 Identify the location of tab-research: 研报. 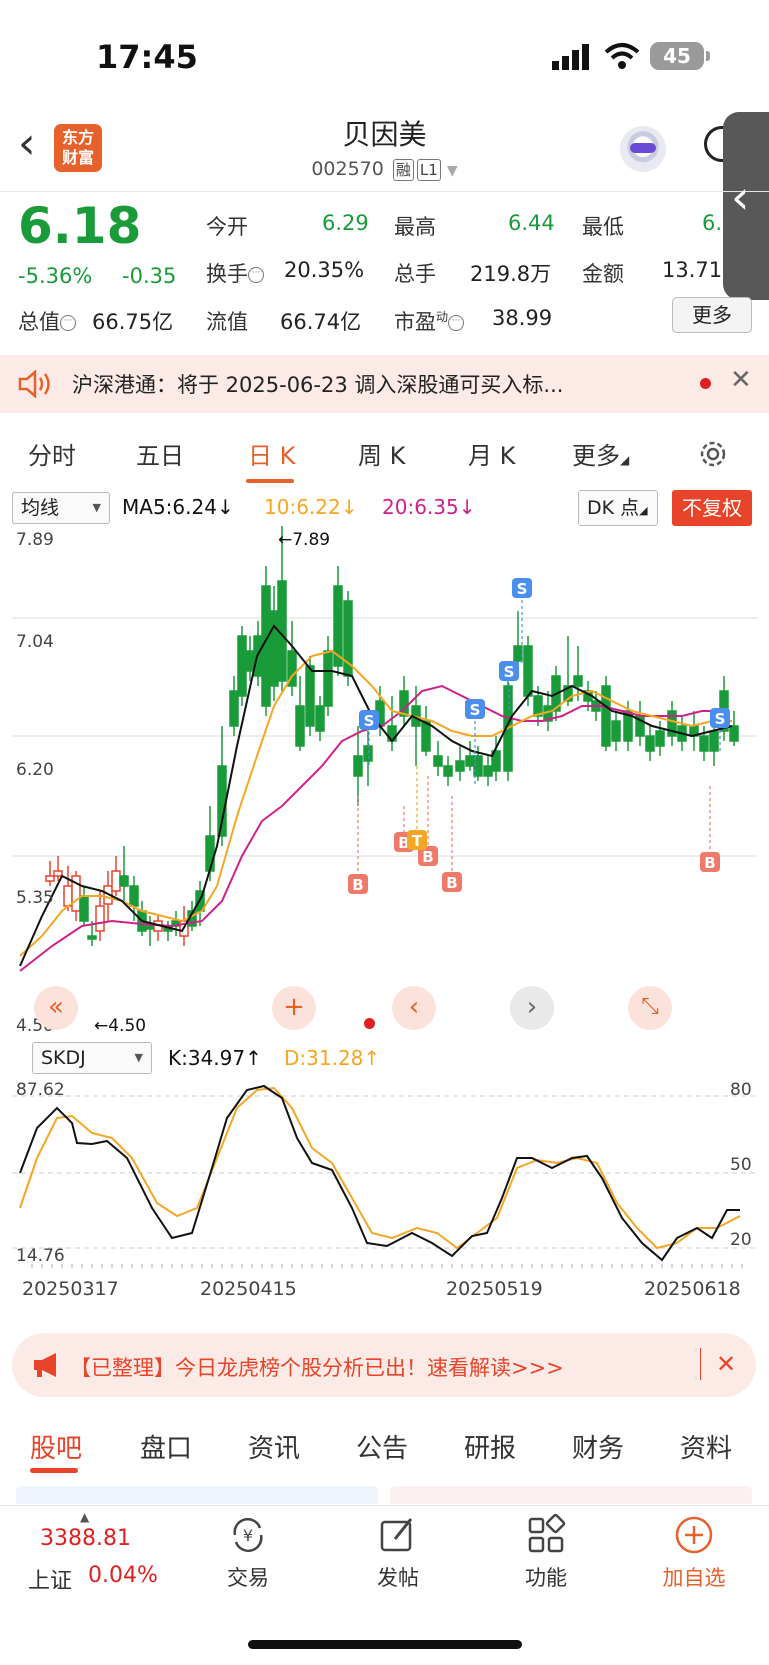
(490, 1446).